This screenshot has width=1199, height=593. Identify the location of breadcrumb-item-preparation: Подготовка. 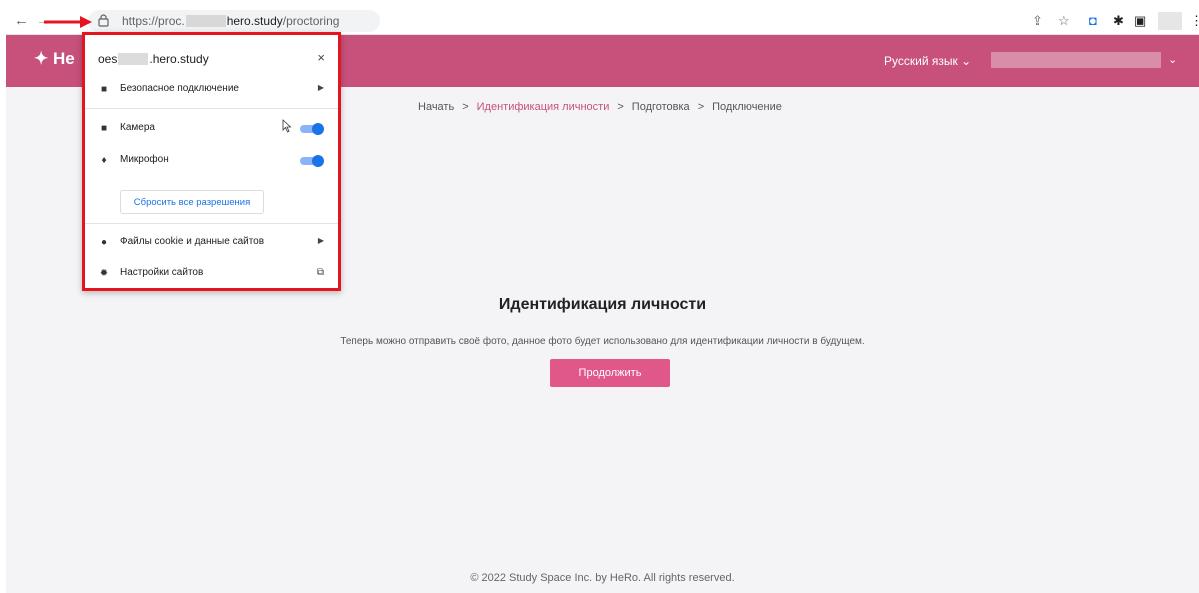
(661, 107).